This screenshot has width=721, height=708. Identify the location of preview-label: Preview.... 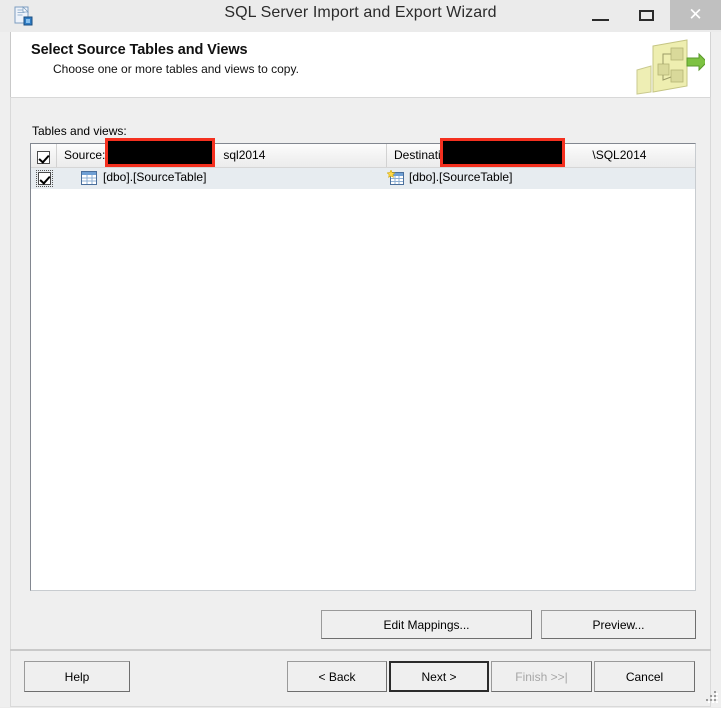
(618, 624).